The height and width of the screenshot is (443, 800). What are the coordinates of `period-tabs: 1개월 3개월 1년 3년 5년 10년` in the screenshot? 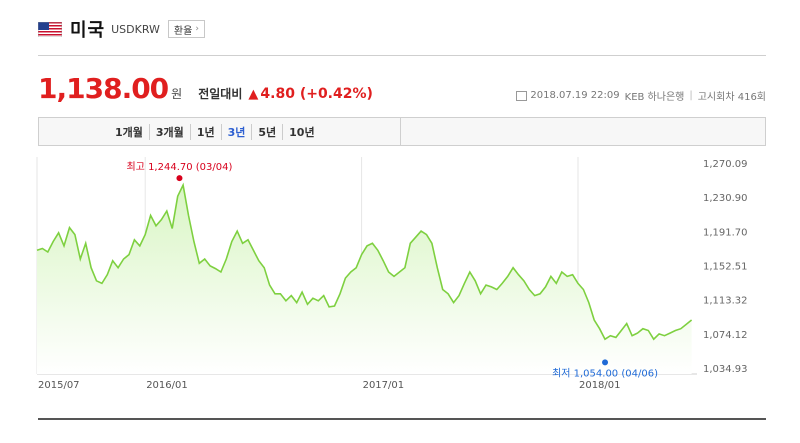 It's located at (402, 131).